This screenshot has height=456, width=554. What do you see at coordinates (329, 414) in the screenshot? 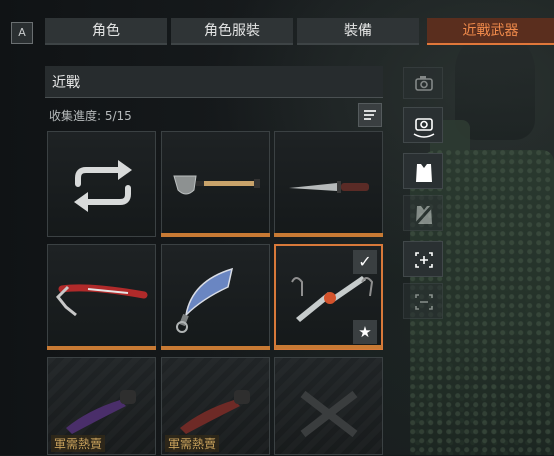
I see `cross-blades-icon` at bounding box center [329, 414].